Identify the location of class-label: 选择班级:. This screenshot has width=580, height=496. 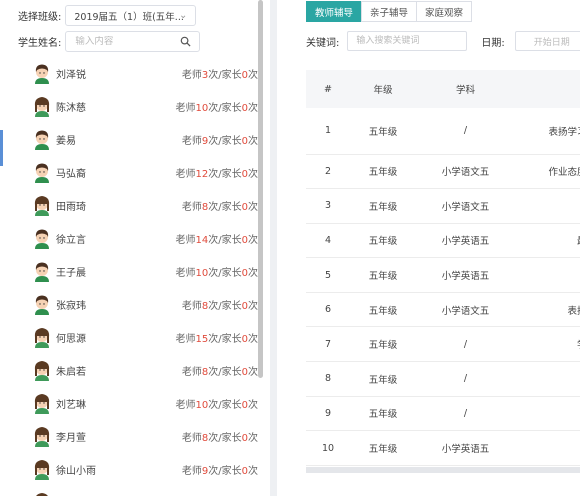
(40, 17).